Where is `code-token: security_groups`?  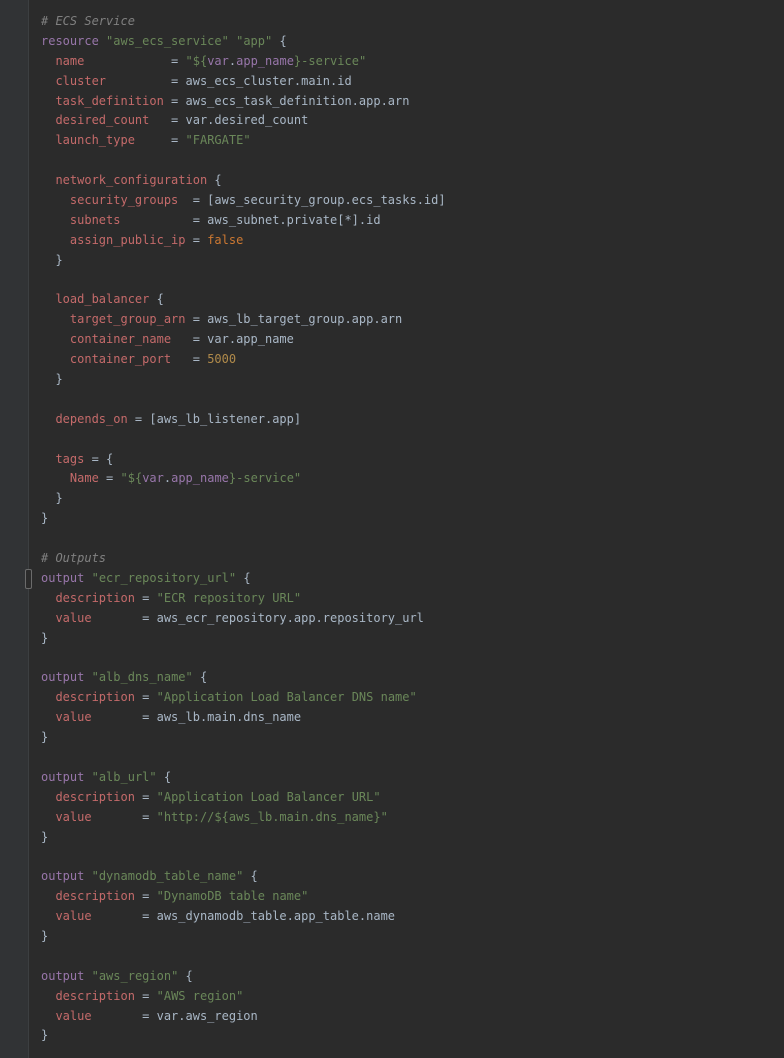 code-token: security_groups is located at coordinates (124, 200).